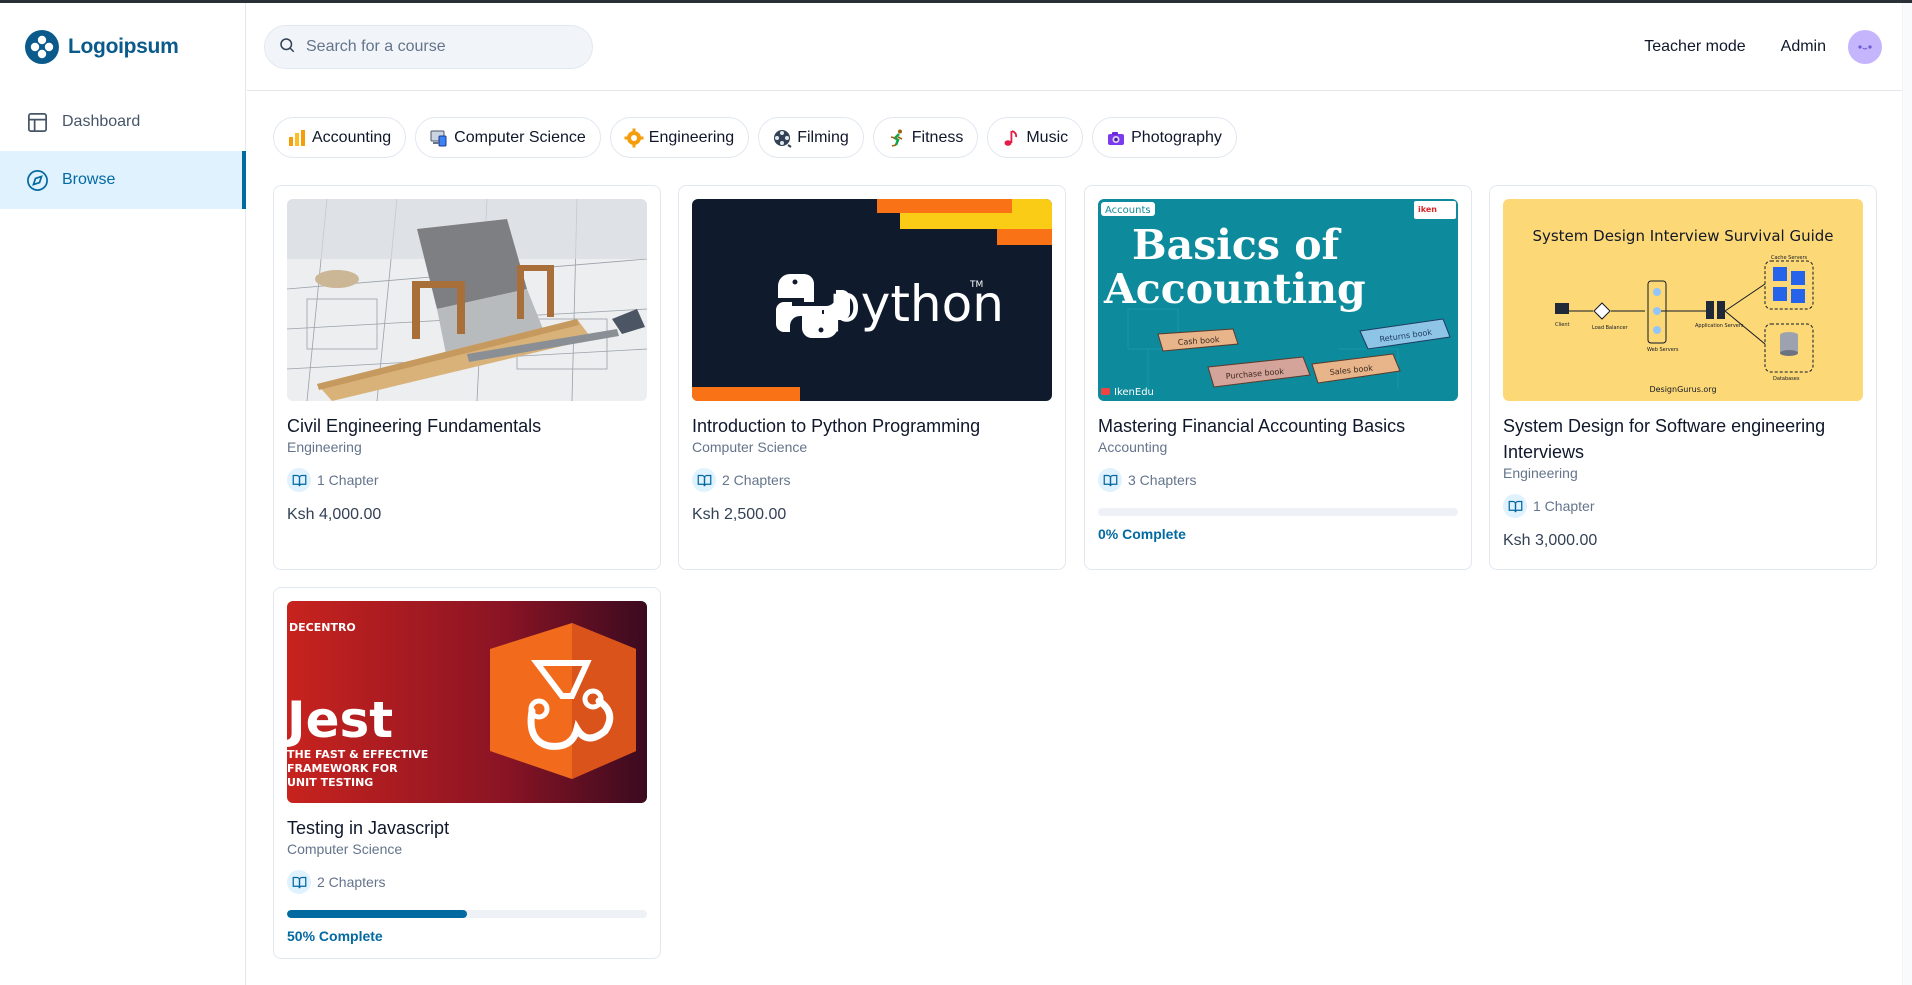  What do you see at coordinates (439, 138) in the screenshot?
I see `computer-icon` at bounding box center [439, 138].